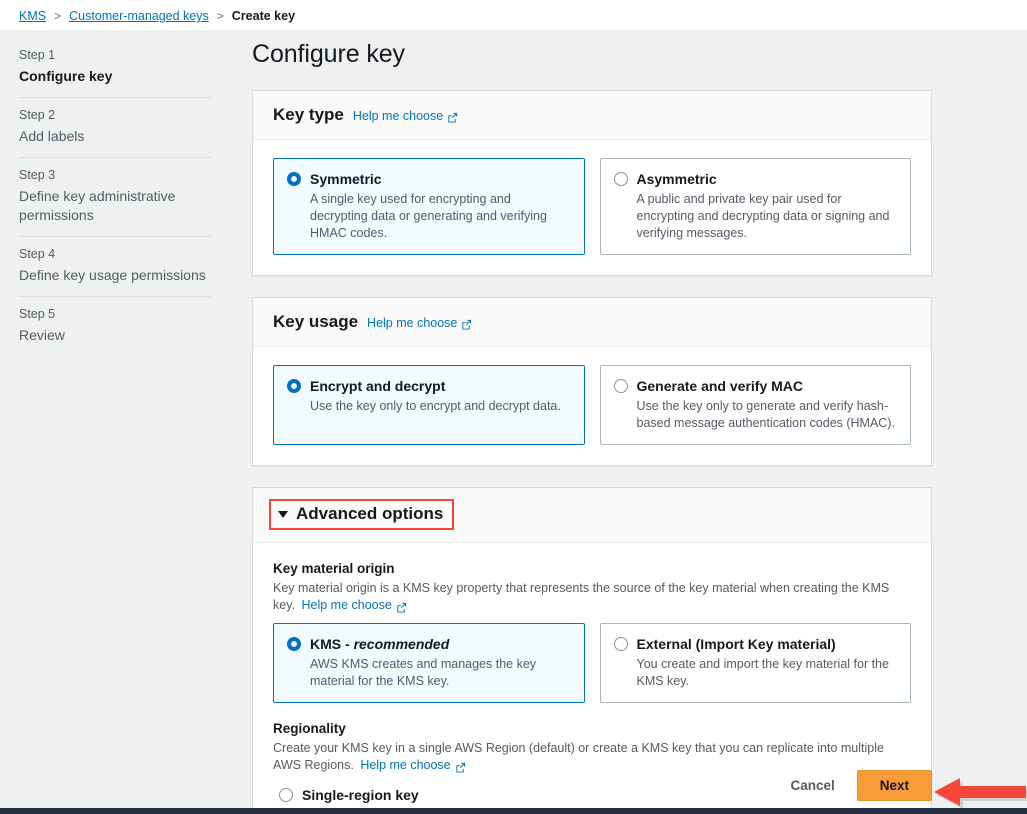  Describe the element at coordinates (37, 115) in the screenshot. I see `step-number: Step 2` at that location.